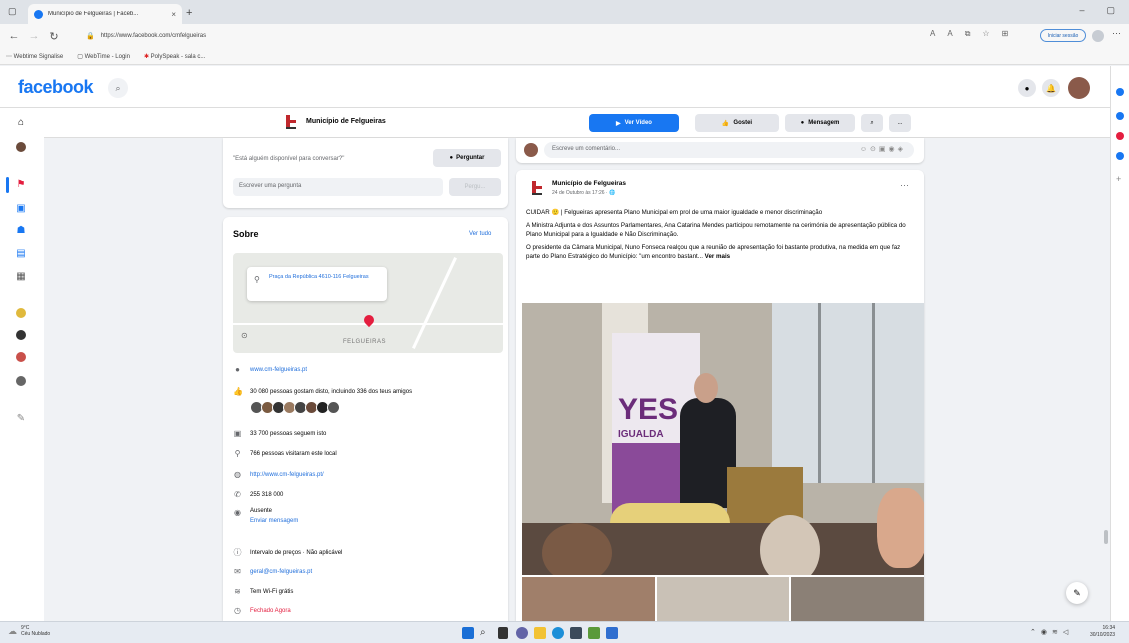 Image resolution: width=1129 pixels, height=643 pixels. Describe the element at coordinates (503, 633) in the screenshot. I see `task-view-icon` at that location.